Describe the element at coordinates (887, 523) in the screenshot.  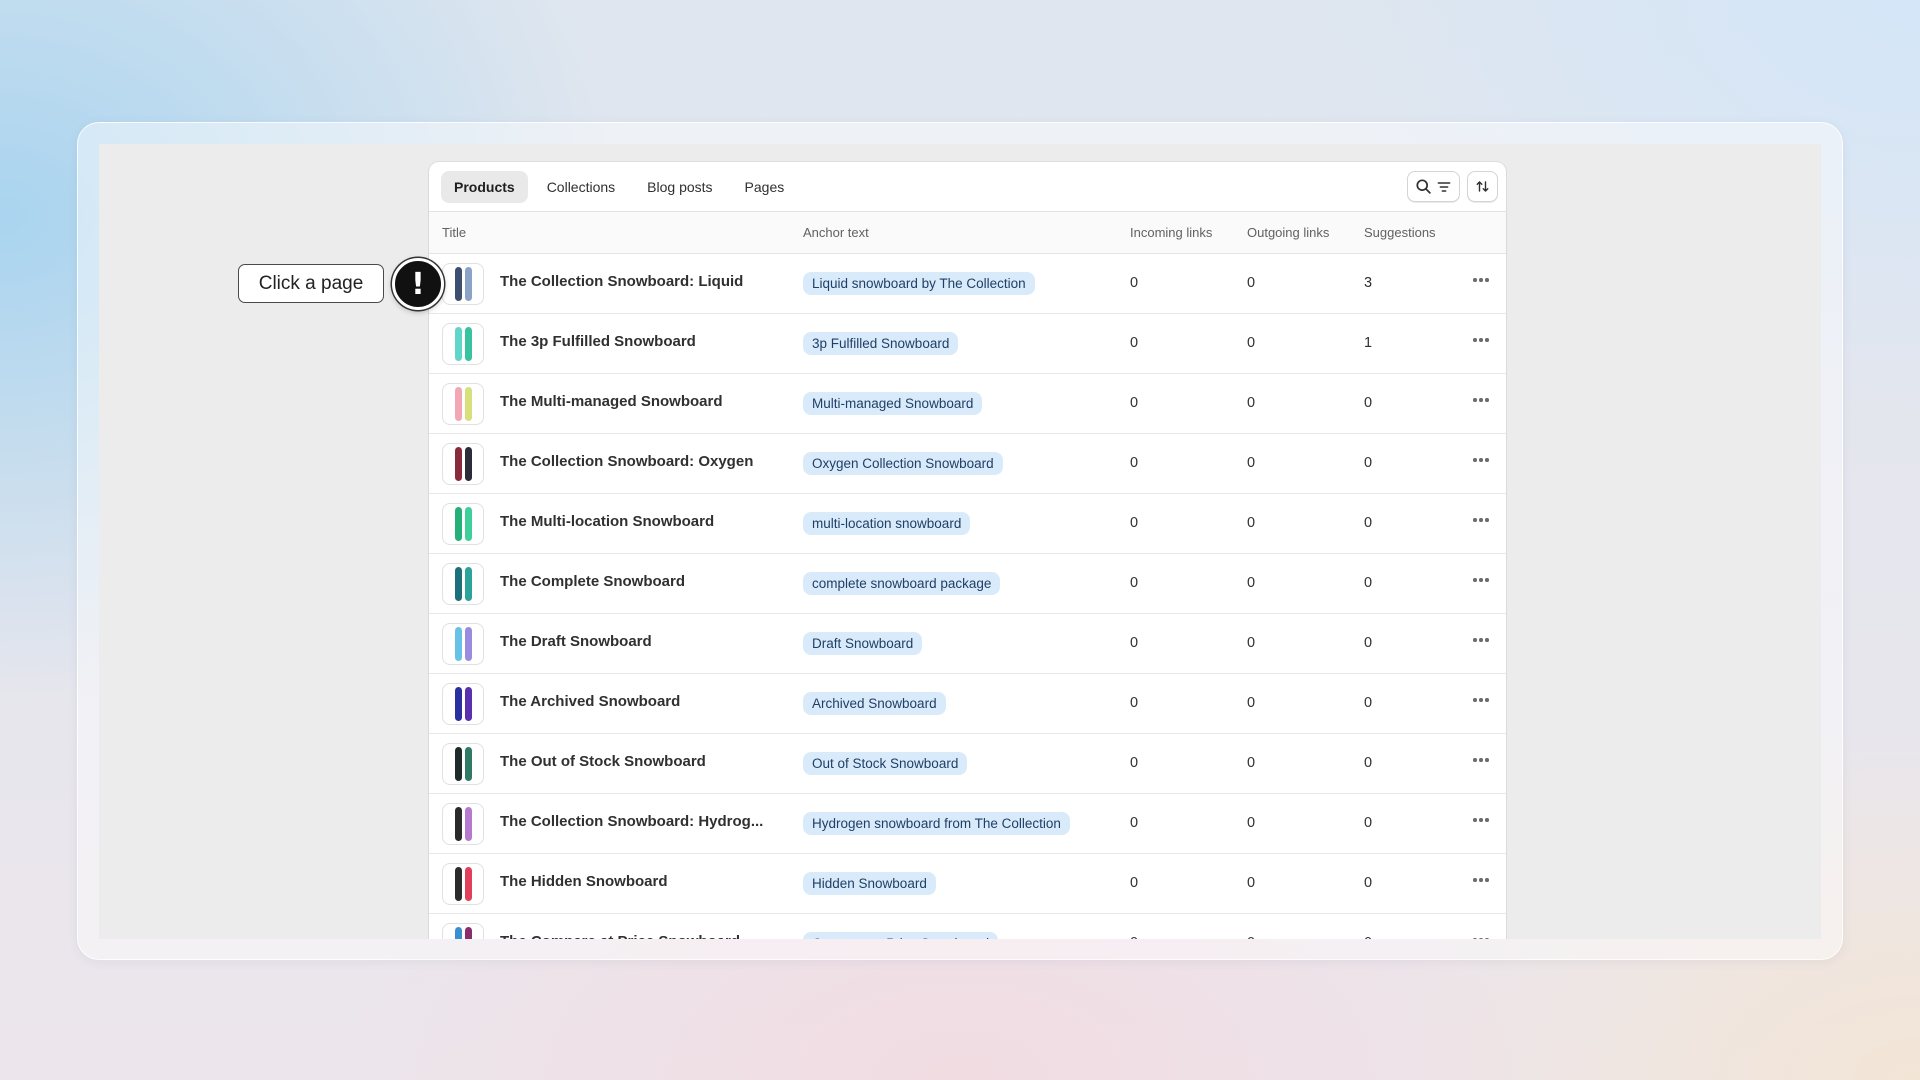
I see `anchor-text-badge: multi-location snowboard` at that location.